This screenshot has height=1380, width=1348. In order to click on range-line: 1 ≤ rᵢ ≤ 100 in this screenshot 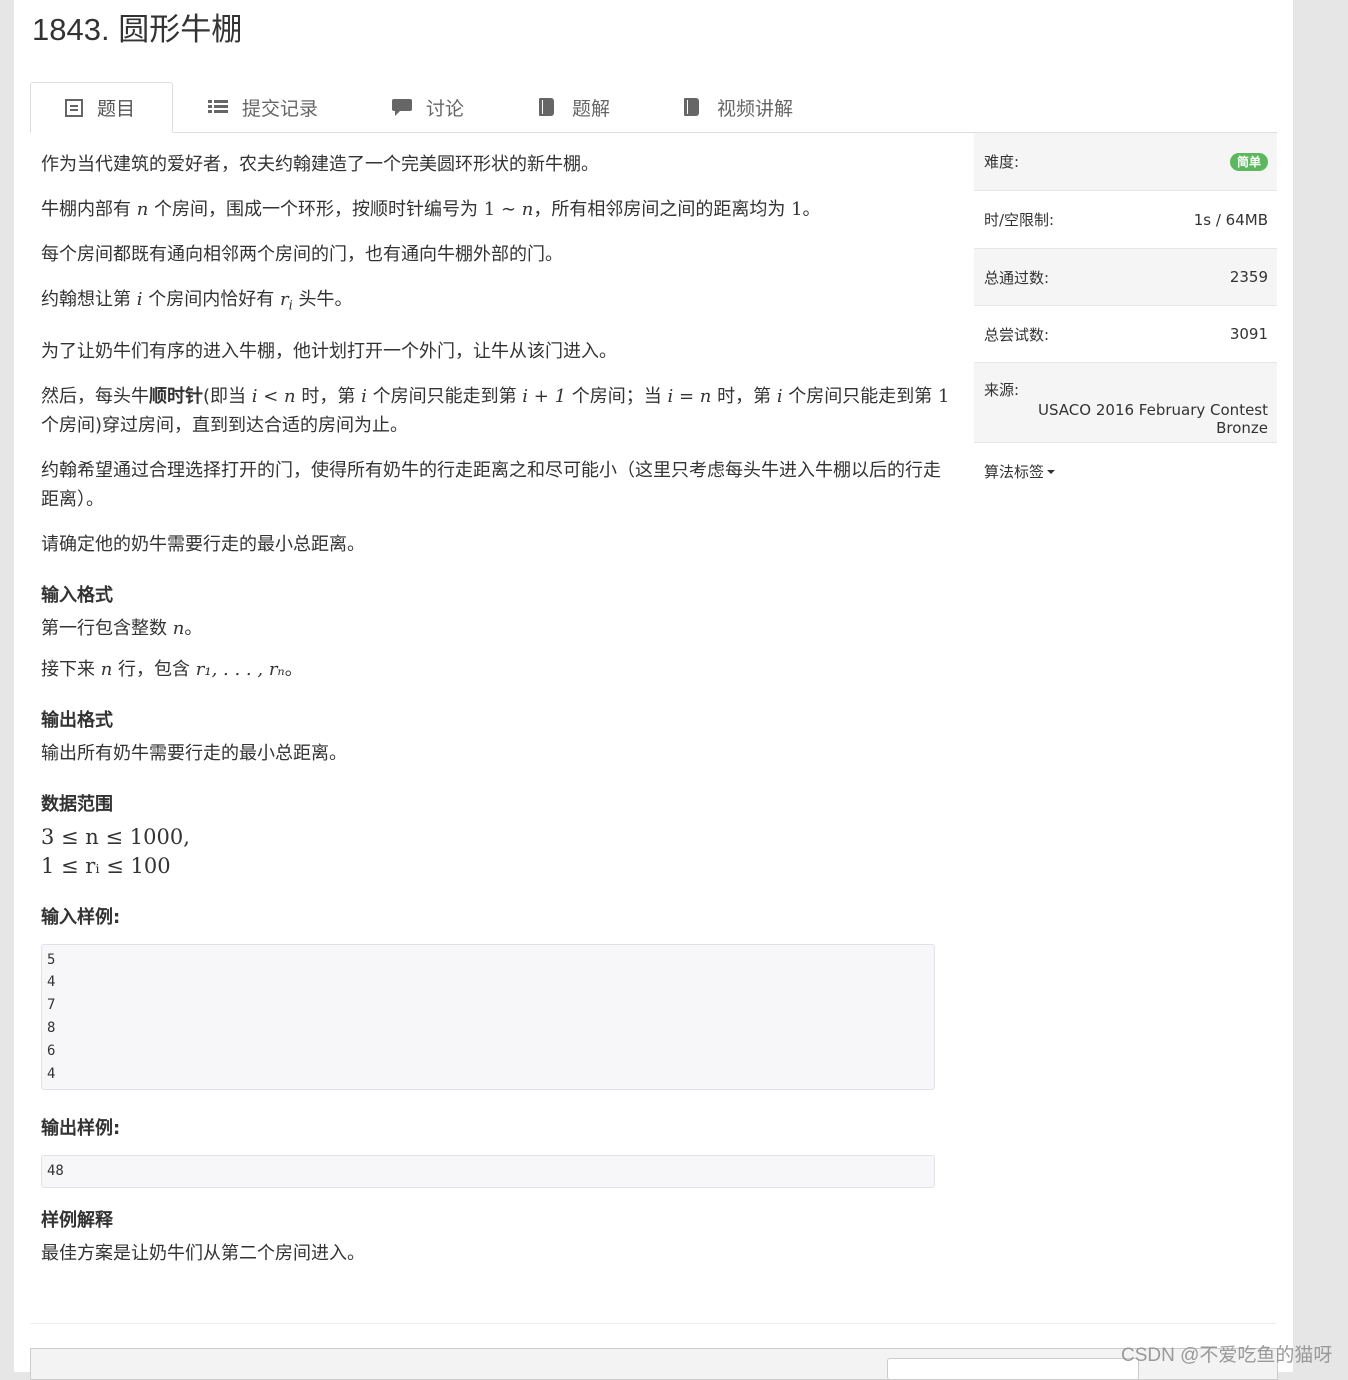, I will do `click(106, 865)`.